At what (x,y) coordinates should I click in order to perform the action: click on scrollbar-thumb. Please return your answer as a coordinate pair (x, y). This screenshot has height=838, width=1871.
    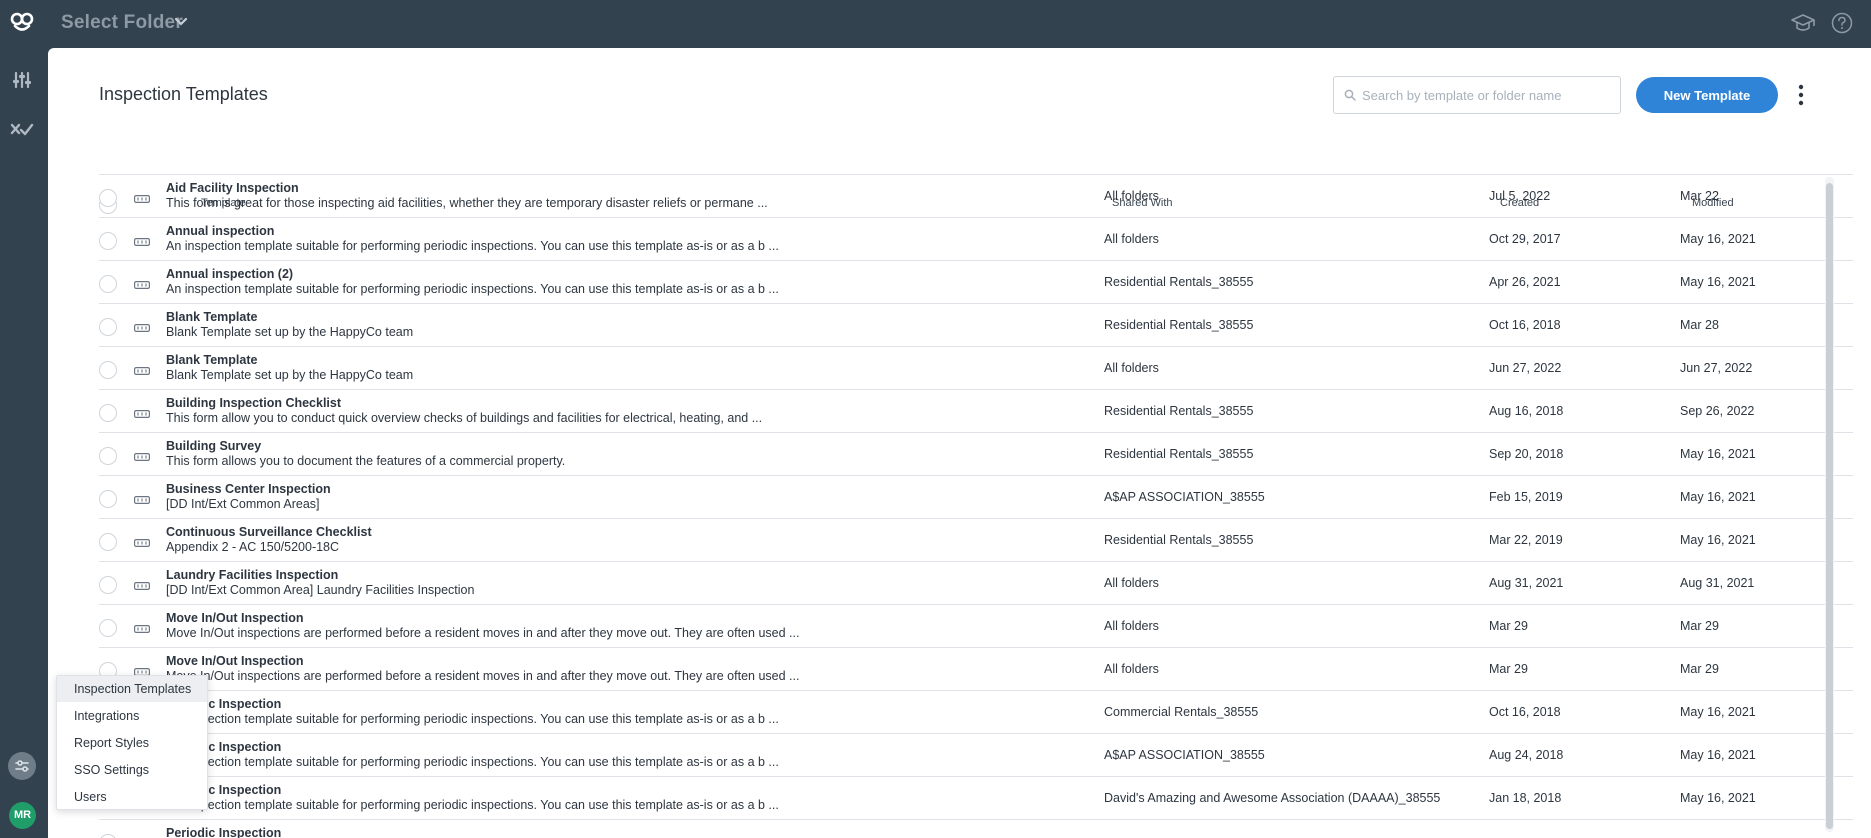
    Looking at the image, I should click on (1829, 506).